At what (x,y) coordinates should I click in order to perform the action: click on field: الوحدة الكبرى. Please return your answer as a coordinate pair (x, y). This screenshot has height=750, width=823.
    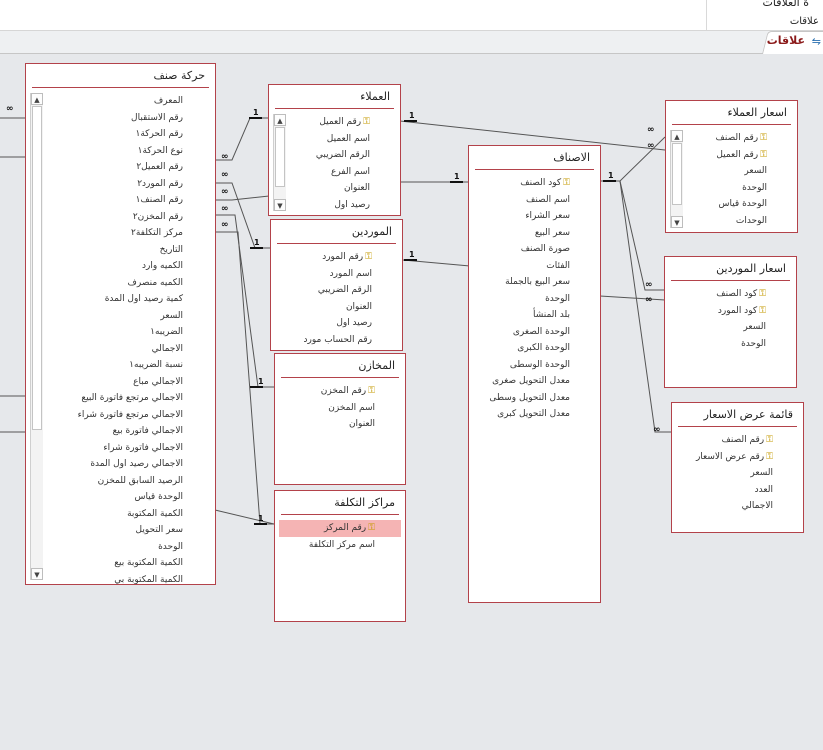
    Looking at the image, I should click on (521, 348).